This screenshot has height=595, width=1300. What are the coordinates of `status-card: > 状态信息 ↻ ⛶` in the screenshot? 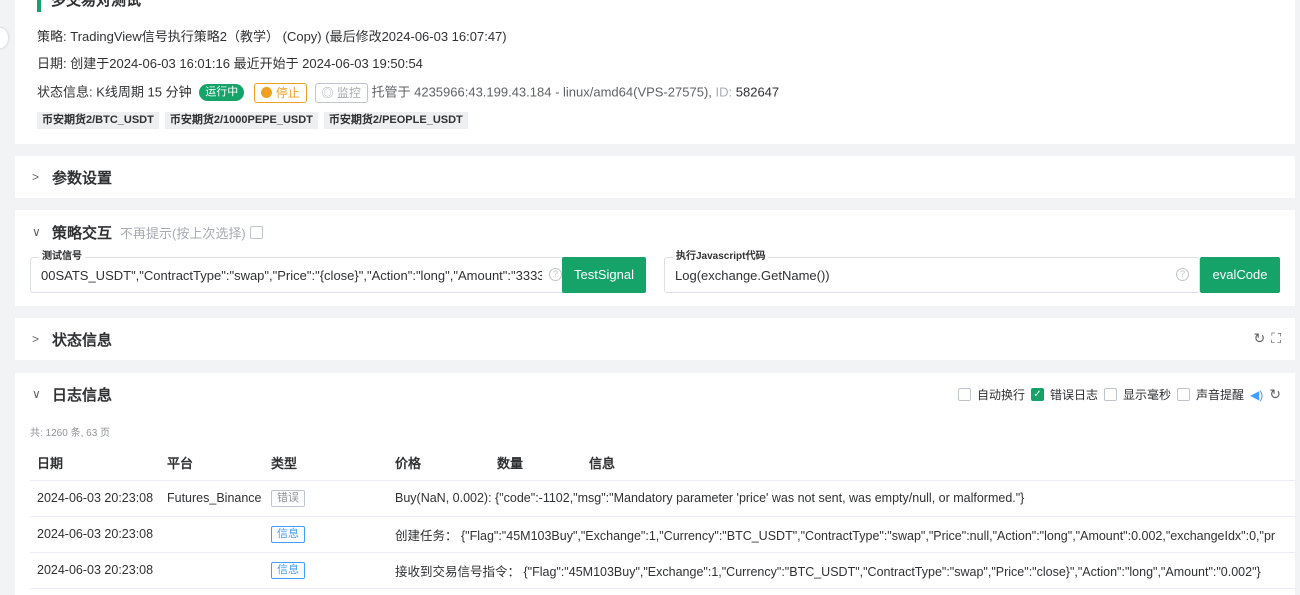 It's located at (655, 339).